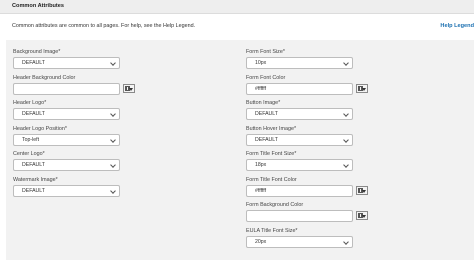 Image resolution: width=474 pixels, height=260 pixels. What do you see at coordinates (299, 190) in the screenshot?
I see `form-title-font-color-input: #ffffff` at bounding box center [299, 190].